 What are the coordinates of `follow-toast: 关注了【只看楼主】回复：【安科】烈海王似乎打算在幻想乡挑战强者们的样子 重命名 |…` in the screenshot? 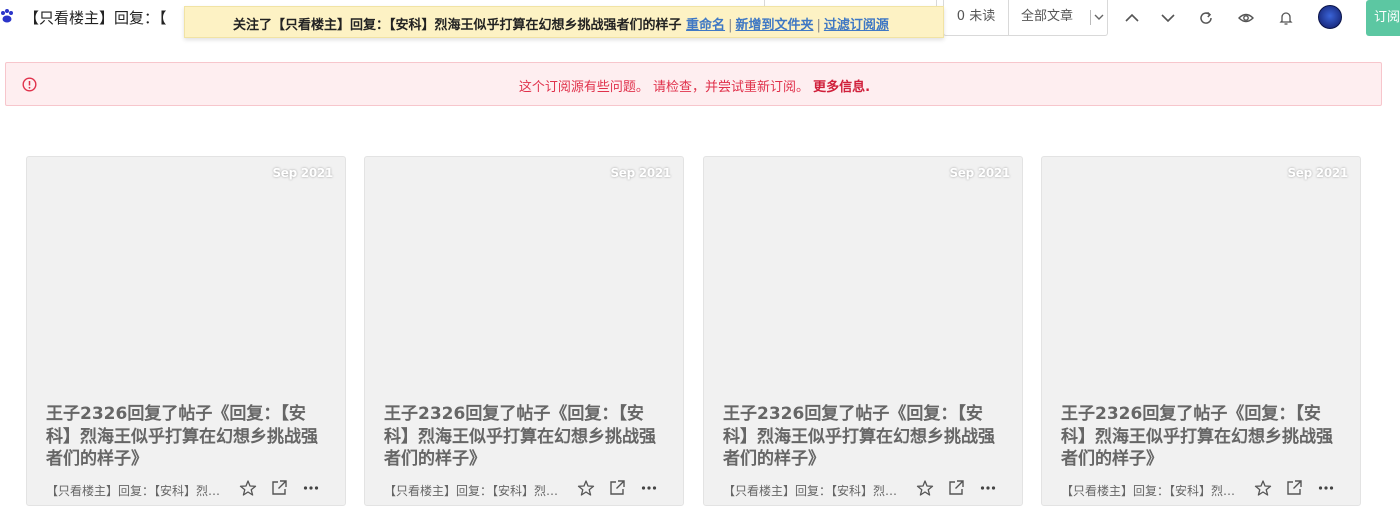 It's located at (564, 22).